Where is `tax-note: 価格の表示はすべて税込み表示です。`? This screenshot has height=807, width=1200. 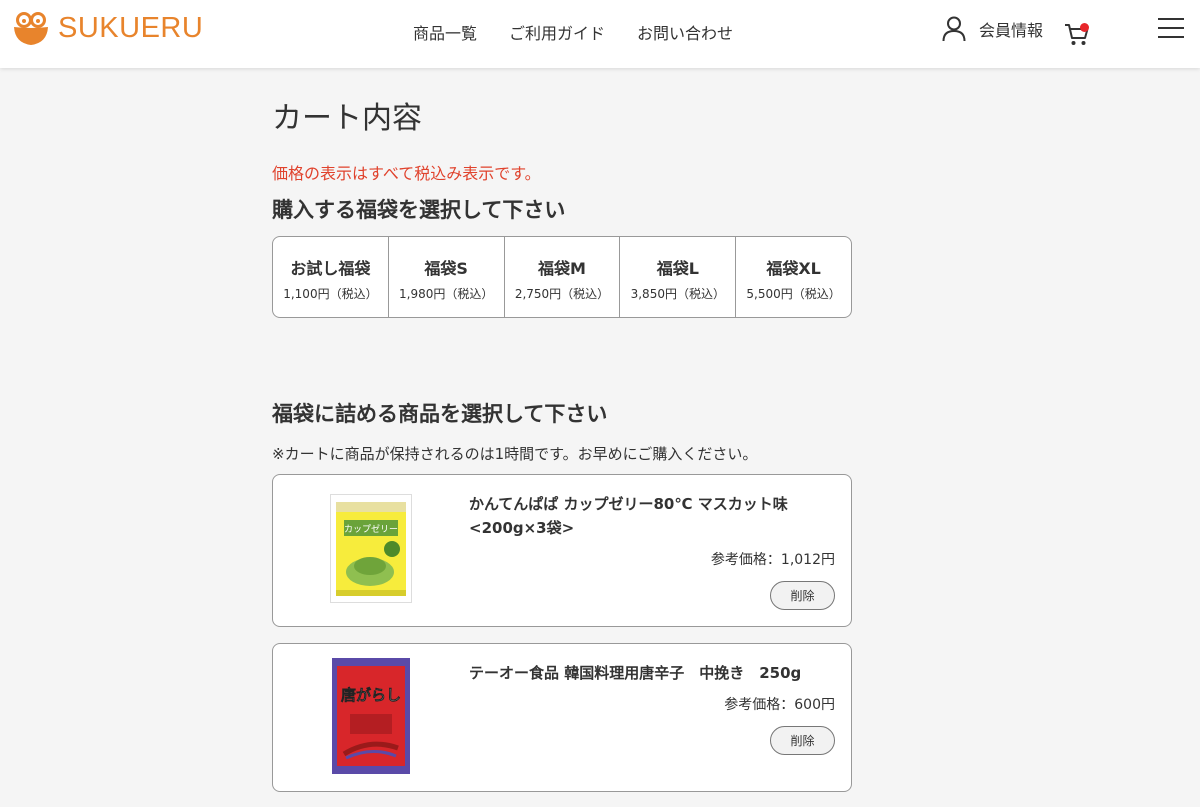
tax-note: 価格の表示はすべて税込み表示です。 is located at coordinates (406, 173).